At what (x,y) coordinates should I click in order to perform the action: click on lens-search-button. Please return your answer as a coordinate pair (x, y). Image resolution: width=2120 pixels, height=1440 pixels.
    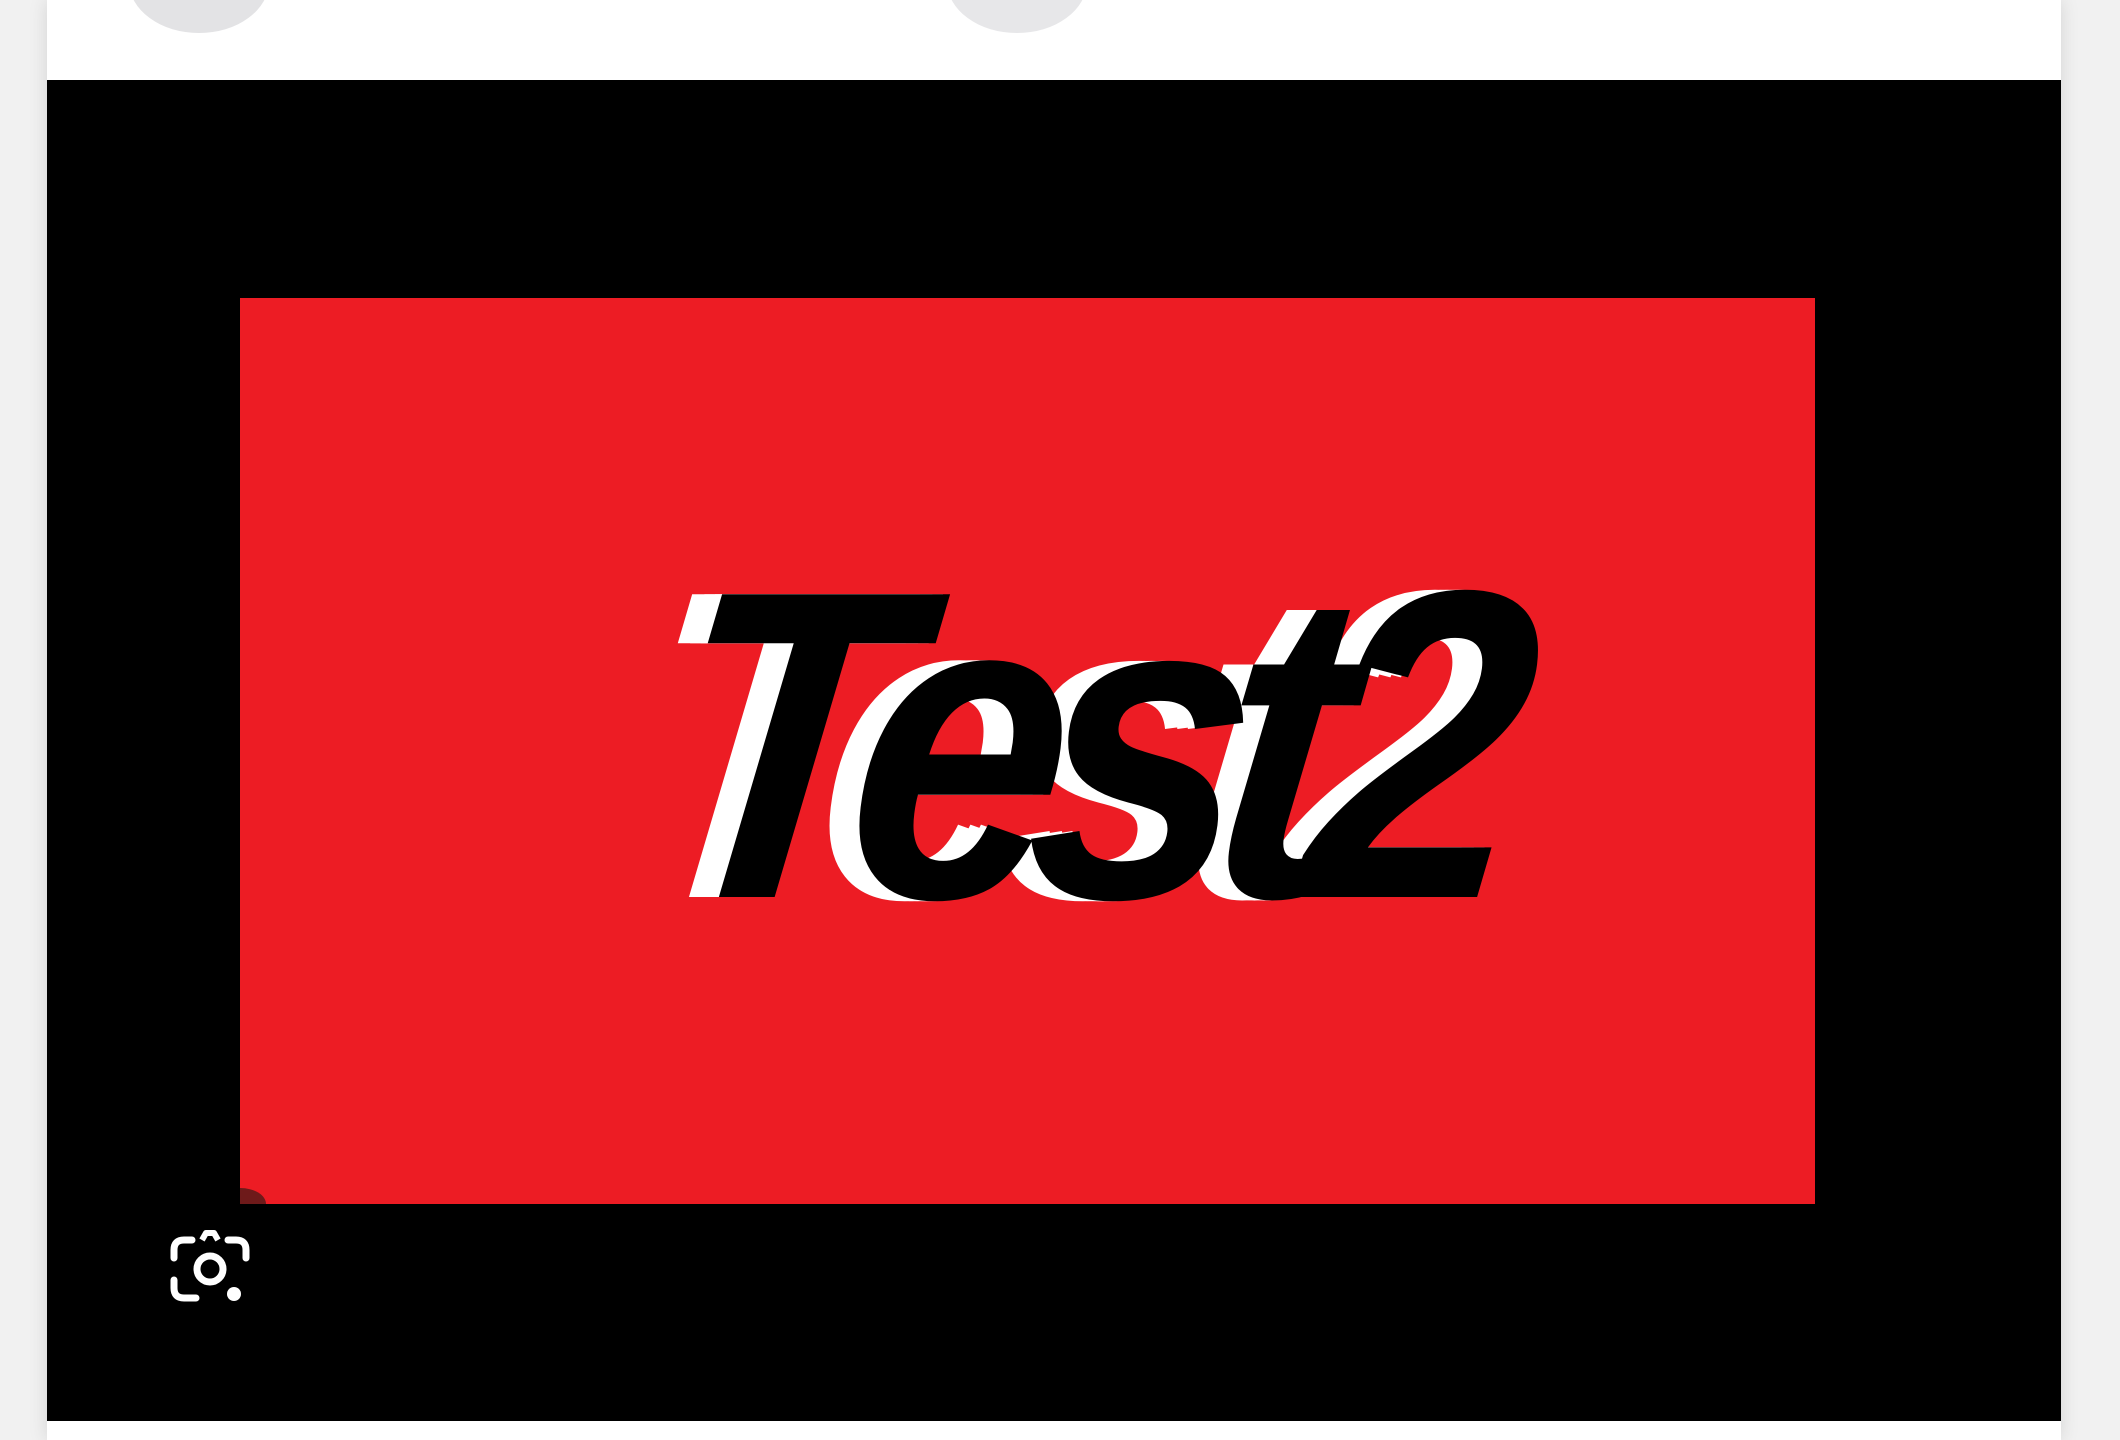
    Looking at the image, I should click on (210, 1270).